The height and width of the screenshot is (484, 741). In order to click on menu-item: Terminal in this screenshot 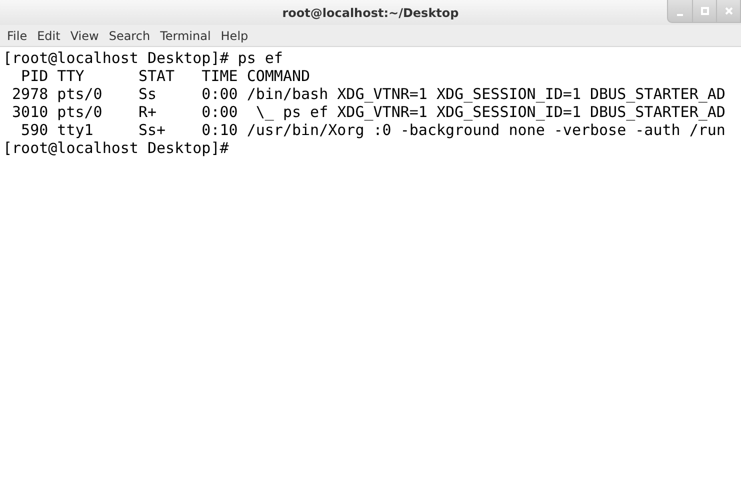, I will do `click(186, 35)`.